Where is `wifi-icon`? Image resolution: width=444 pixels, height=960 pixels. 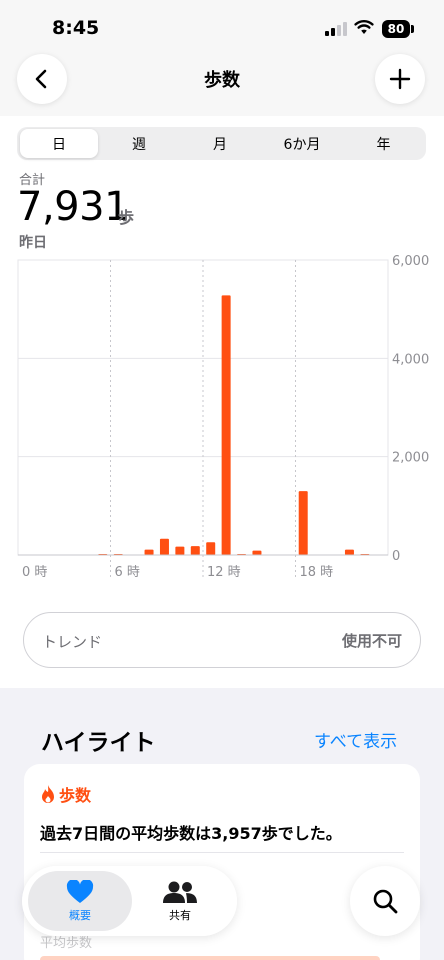 wifi-icon is located at coordinates (364, 27).